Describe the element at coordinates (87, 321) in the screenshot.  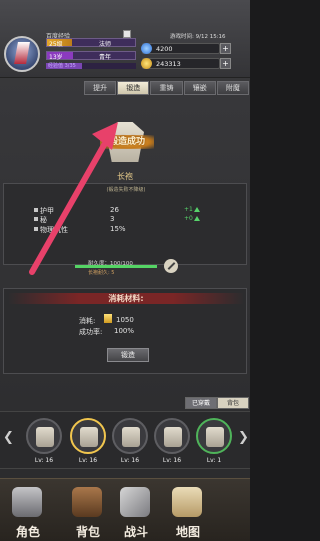
I see `cost-label: 消耗:` at that location.